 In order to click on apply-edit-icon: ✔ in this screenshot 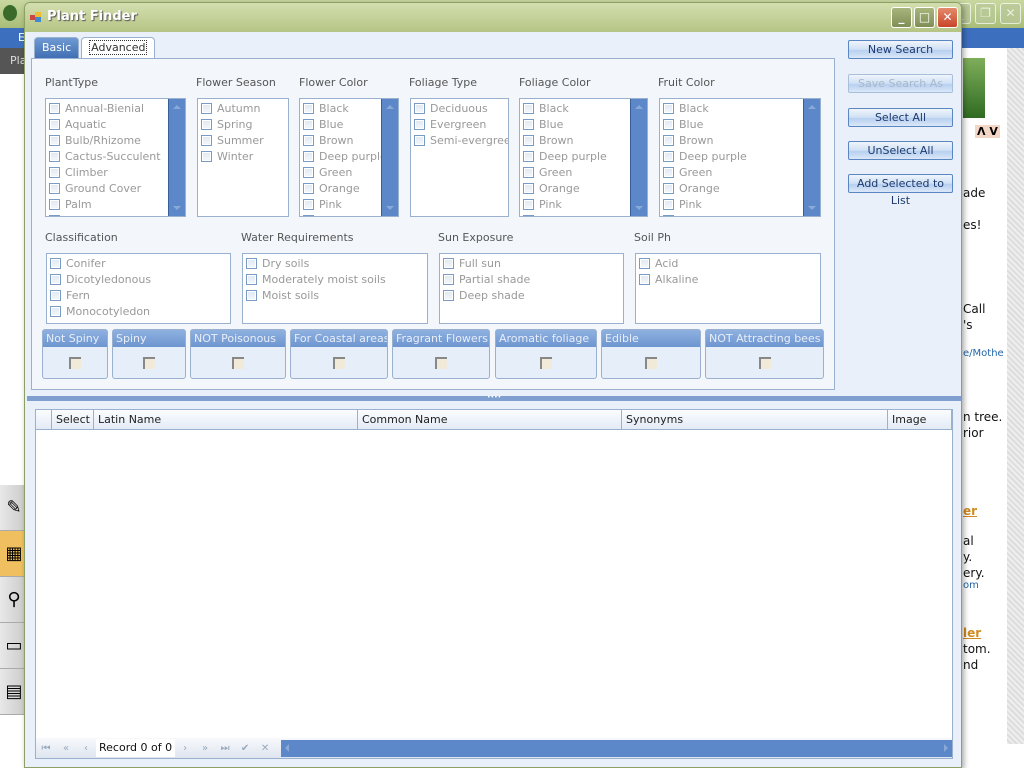, I will do `click(245, 748)`.